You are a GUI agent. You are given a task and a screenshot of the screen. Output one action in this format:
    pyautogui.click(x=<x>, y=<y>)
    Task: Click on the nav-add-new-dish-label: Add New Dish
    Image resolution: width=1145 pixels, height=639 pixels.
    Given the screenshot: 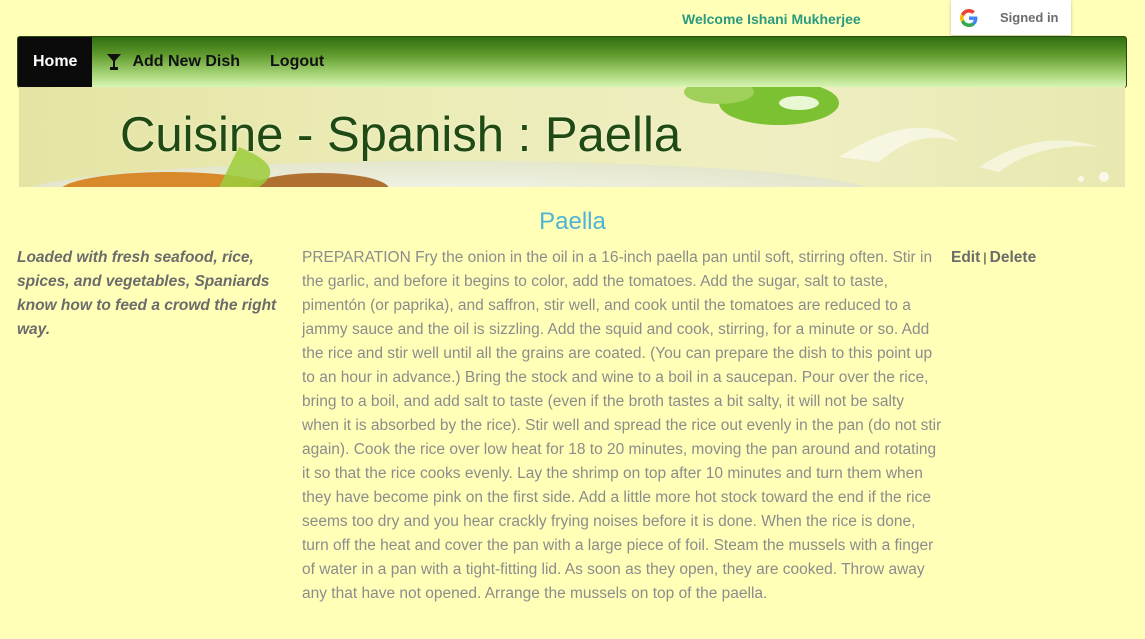 What is the action you would take?
    pyautogui.click(x=186, y=61)
    